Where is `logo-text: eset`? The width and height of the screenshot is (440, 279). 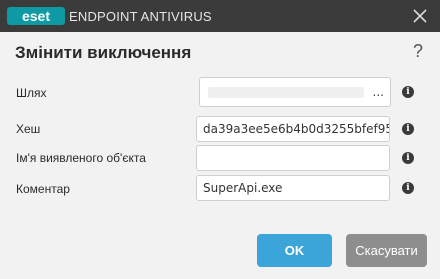
logo-text: eset is located at coordinates (36, 16).